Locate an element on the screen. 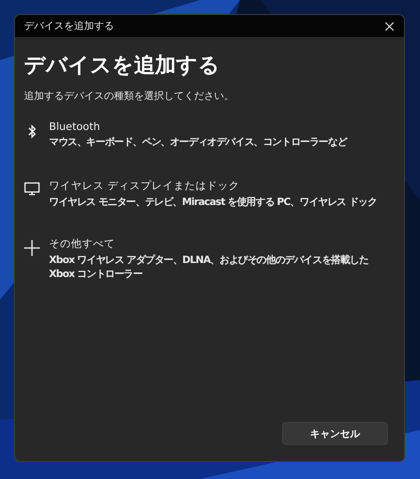 This screenshot has height=479, width=420. monitor-icon is located at coordinates (32, 189).